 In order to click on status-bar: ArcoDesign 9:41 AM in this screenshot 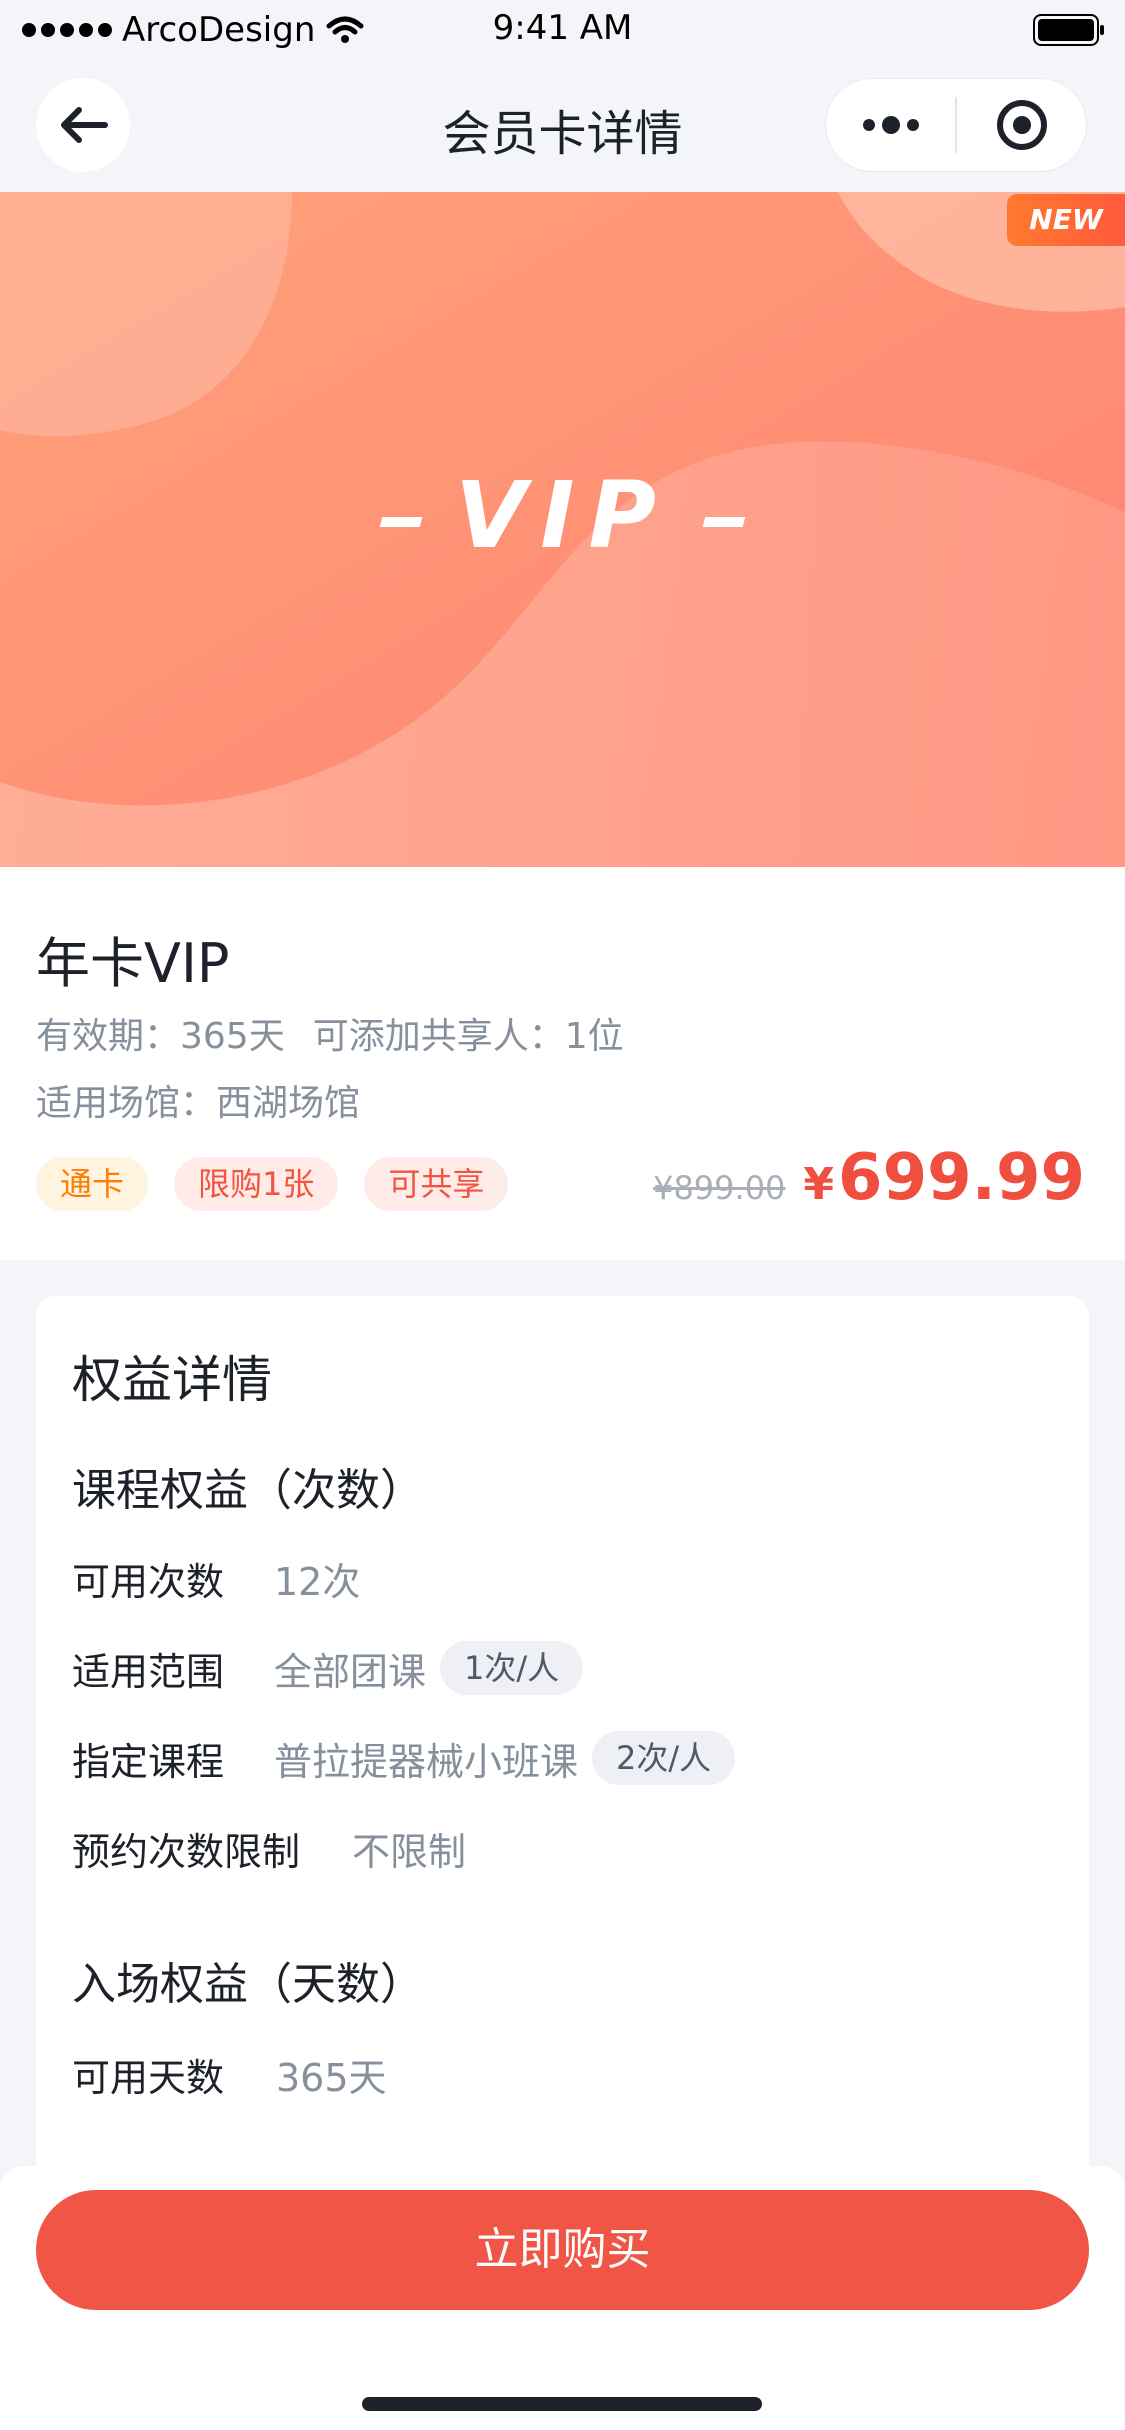, I will do `click(562, 31)`.